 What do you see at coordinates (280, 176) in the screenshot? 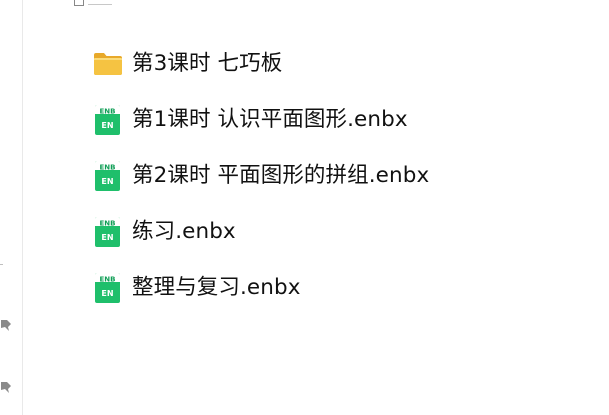
I see `file-name: 第2课时 平面图形的拼组.enbx` at bounding box center [280, 176].